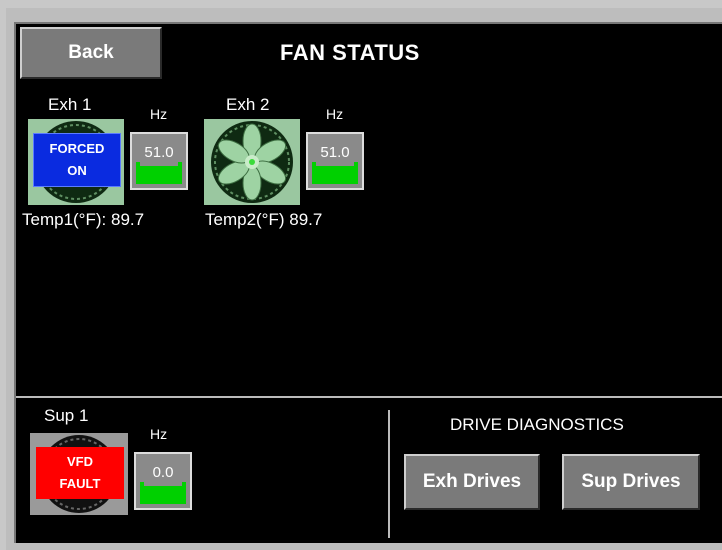  I want to click on section-divider, so click(369, 397).